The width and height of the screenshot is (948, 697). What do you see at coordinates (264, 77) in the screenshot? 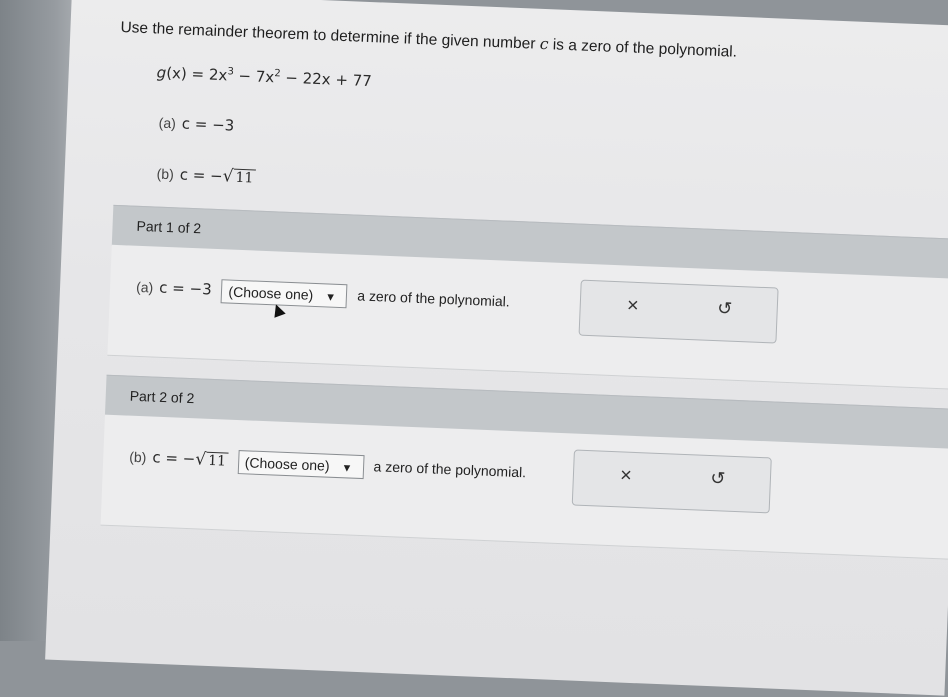
I see `polynomial: g(x) = 2x3 − 7x2 − 22x + 77` at bounding box center [264, 77].